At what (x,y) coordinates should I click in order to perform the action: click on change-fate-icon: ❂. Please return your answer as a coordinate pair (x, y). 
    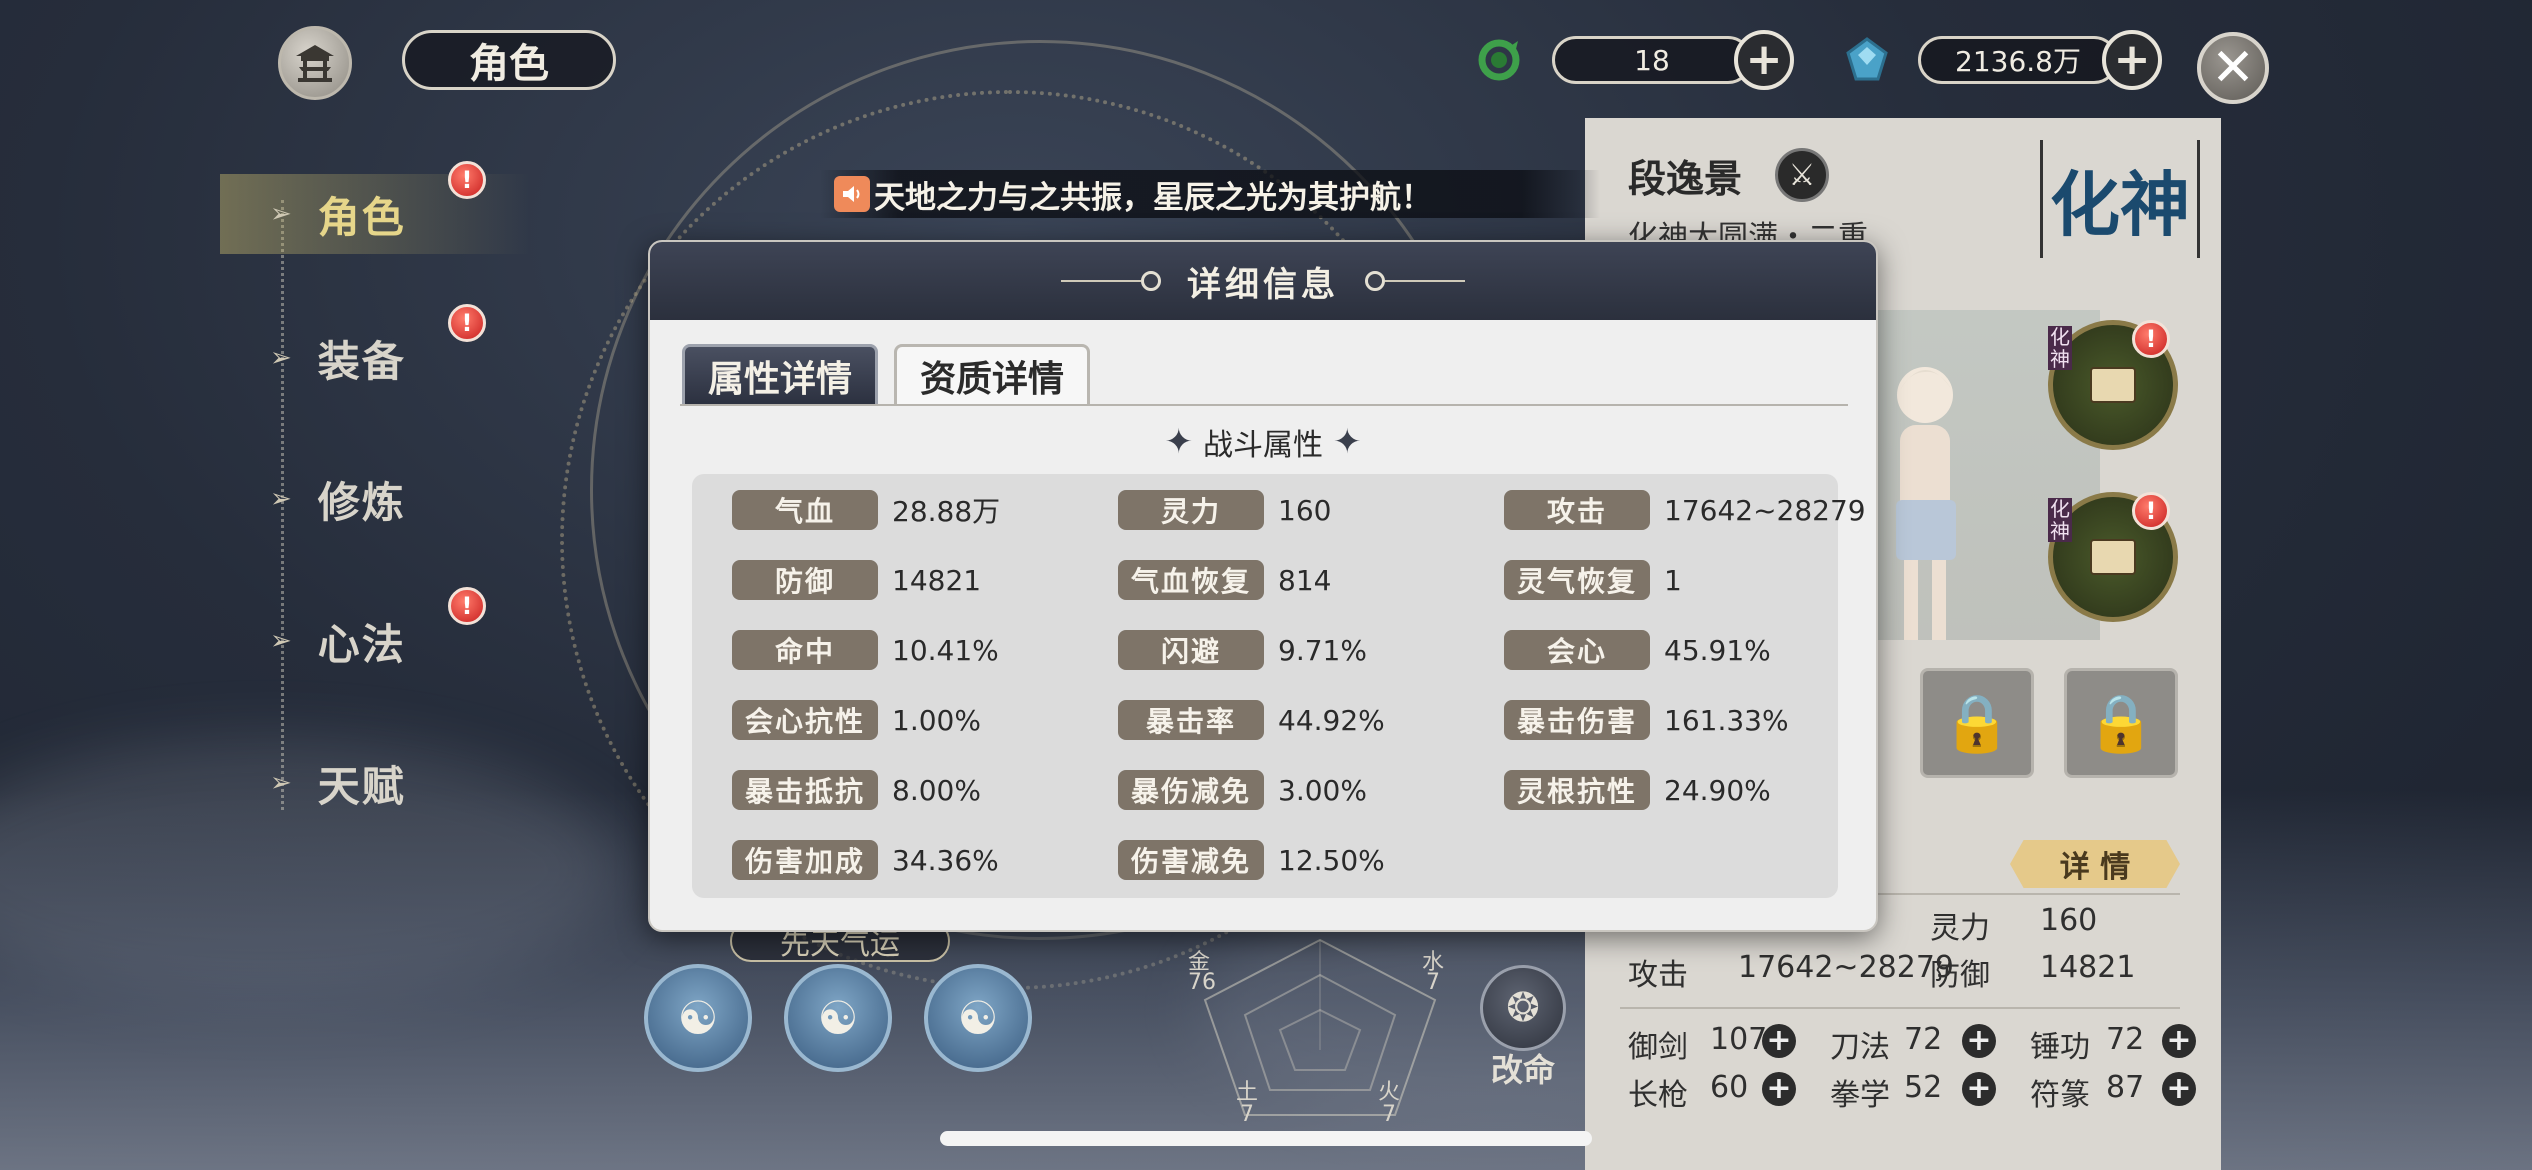
    Looking at the image, I should click on (1523, 1008).